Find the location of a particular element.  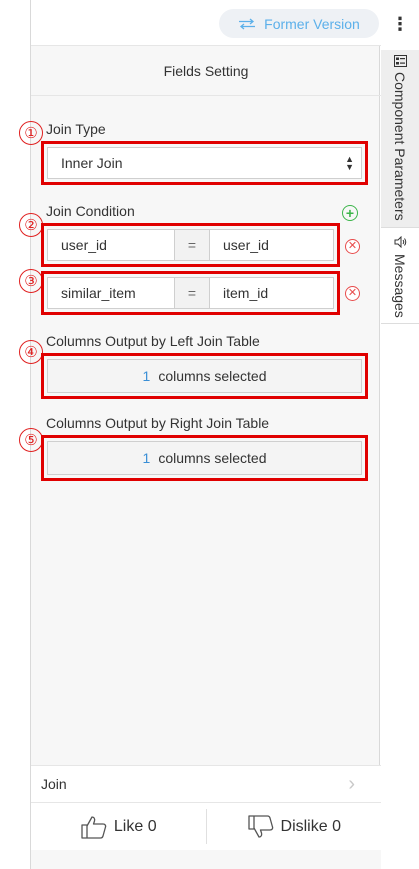

like-label: Like 0 is located at coordinates (135, 826).